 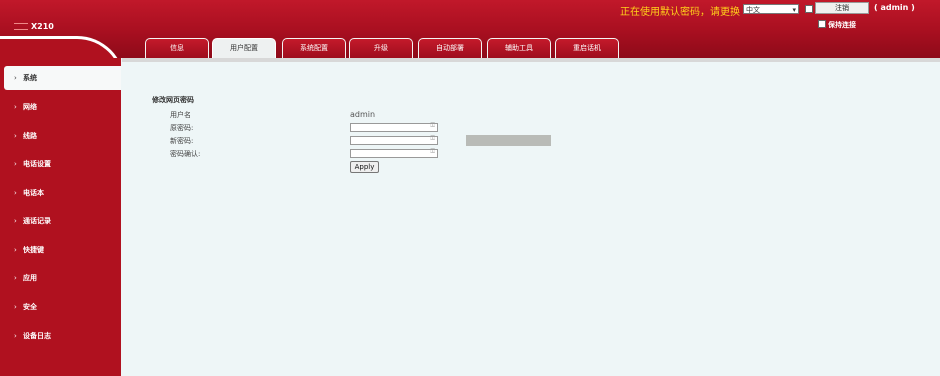 I want to click on sidebar-item-label: 电话本, so click(x=33, y=193).